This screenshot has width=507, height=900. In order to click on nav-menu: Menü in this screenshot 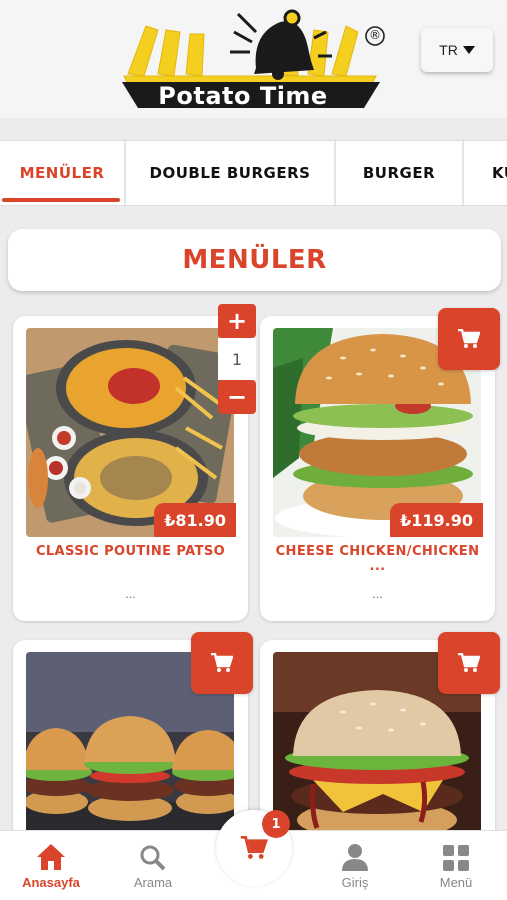, I will do `click(456, 865)`.